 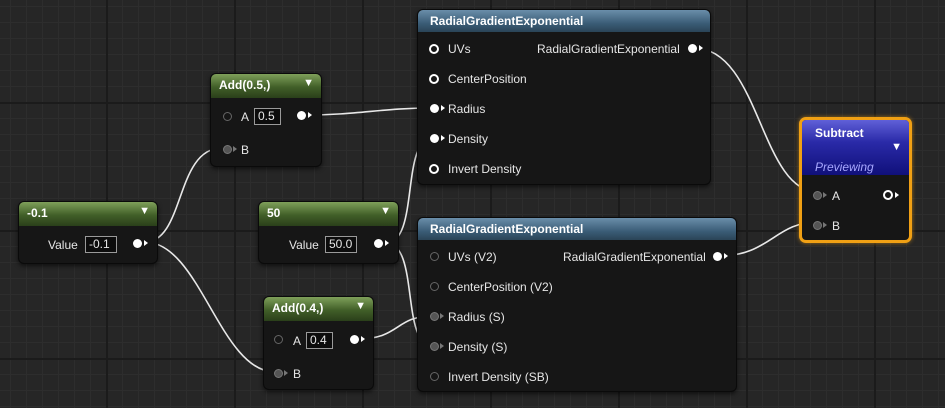 What do you see at coordinates (468, 139) in the screenshot?
I see `input-label-density: Density` at bounding box center [468, 139].